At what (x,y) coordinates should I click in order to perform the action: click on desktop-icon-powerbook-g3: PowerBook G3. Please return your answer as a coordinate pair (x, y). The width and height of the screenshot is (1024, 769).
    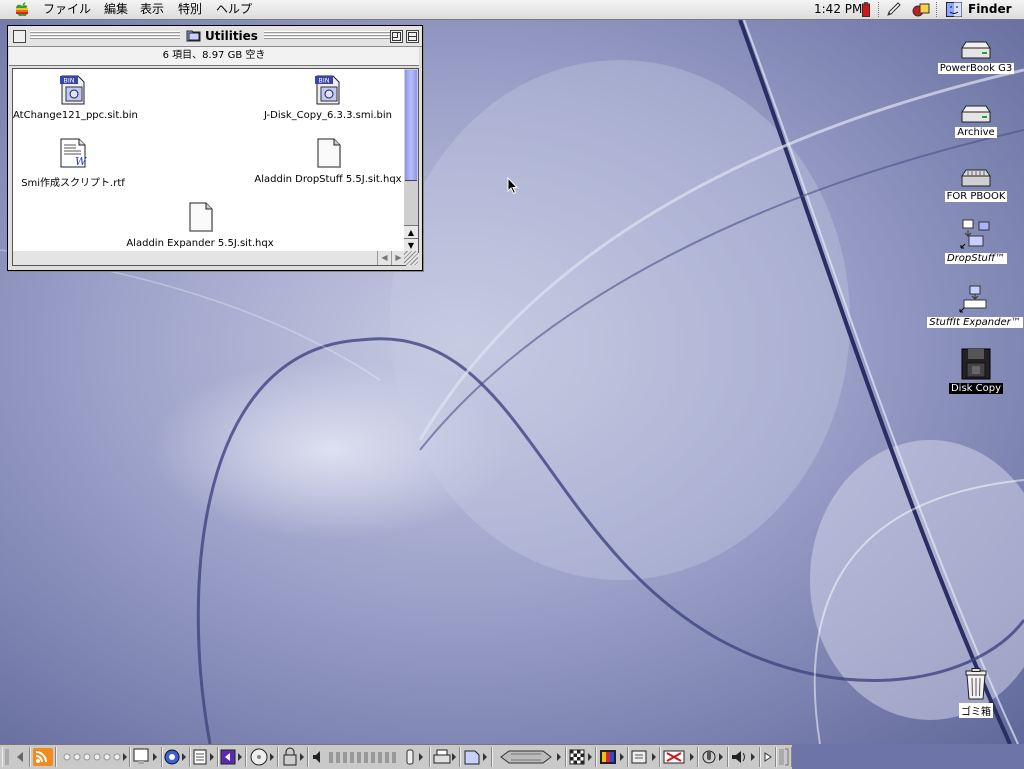
    Looking at the image, I should click on (976, 57).